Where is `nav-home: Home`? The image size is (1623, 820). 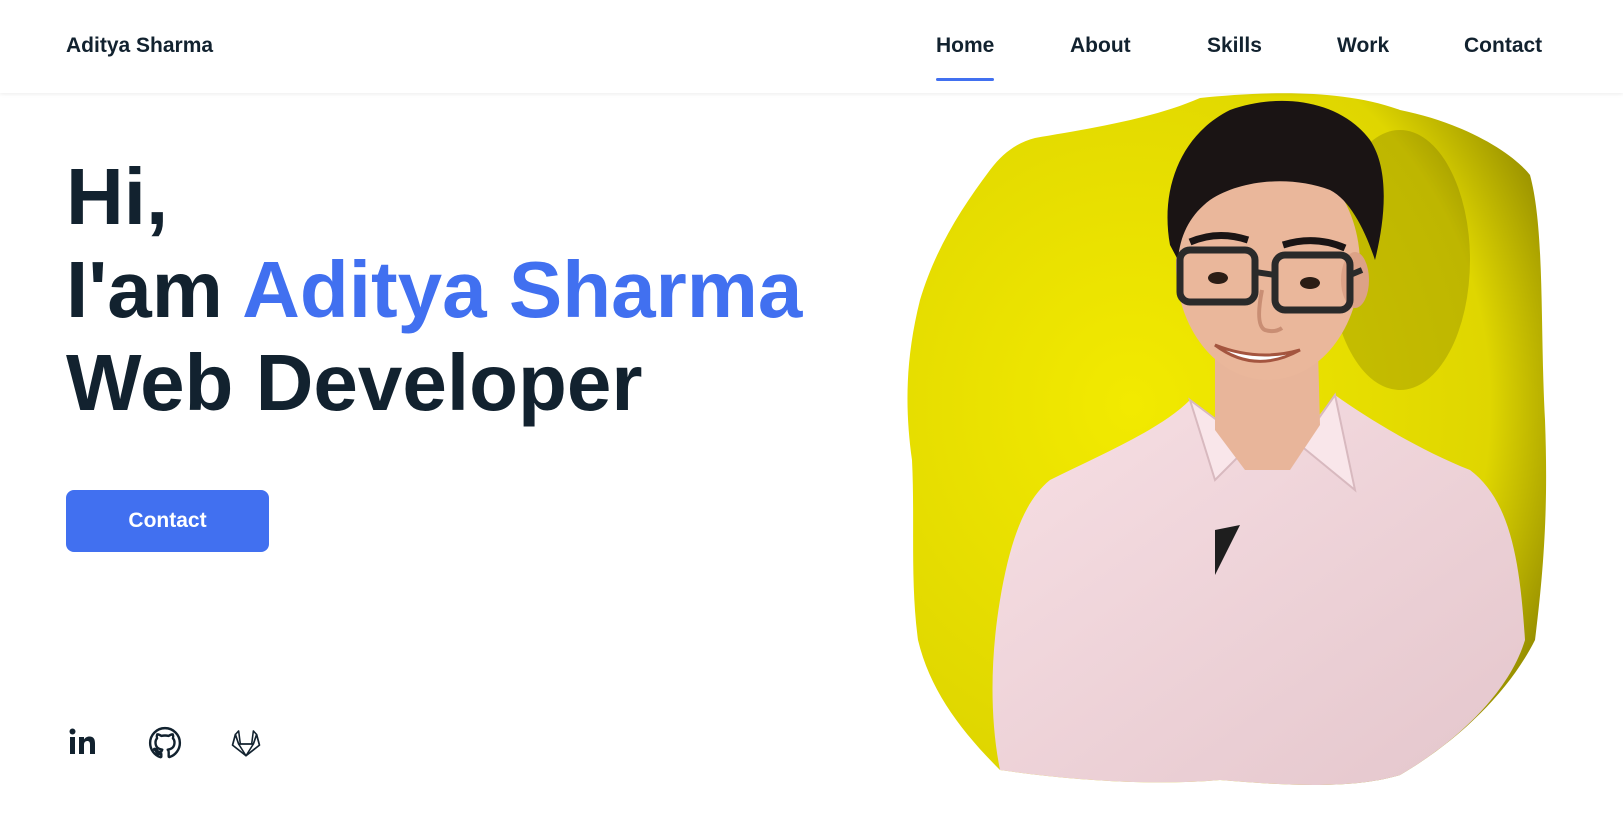
nav-home: Home is located at coordinates (965, 57).